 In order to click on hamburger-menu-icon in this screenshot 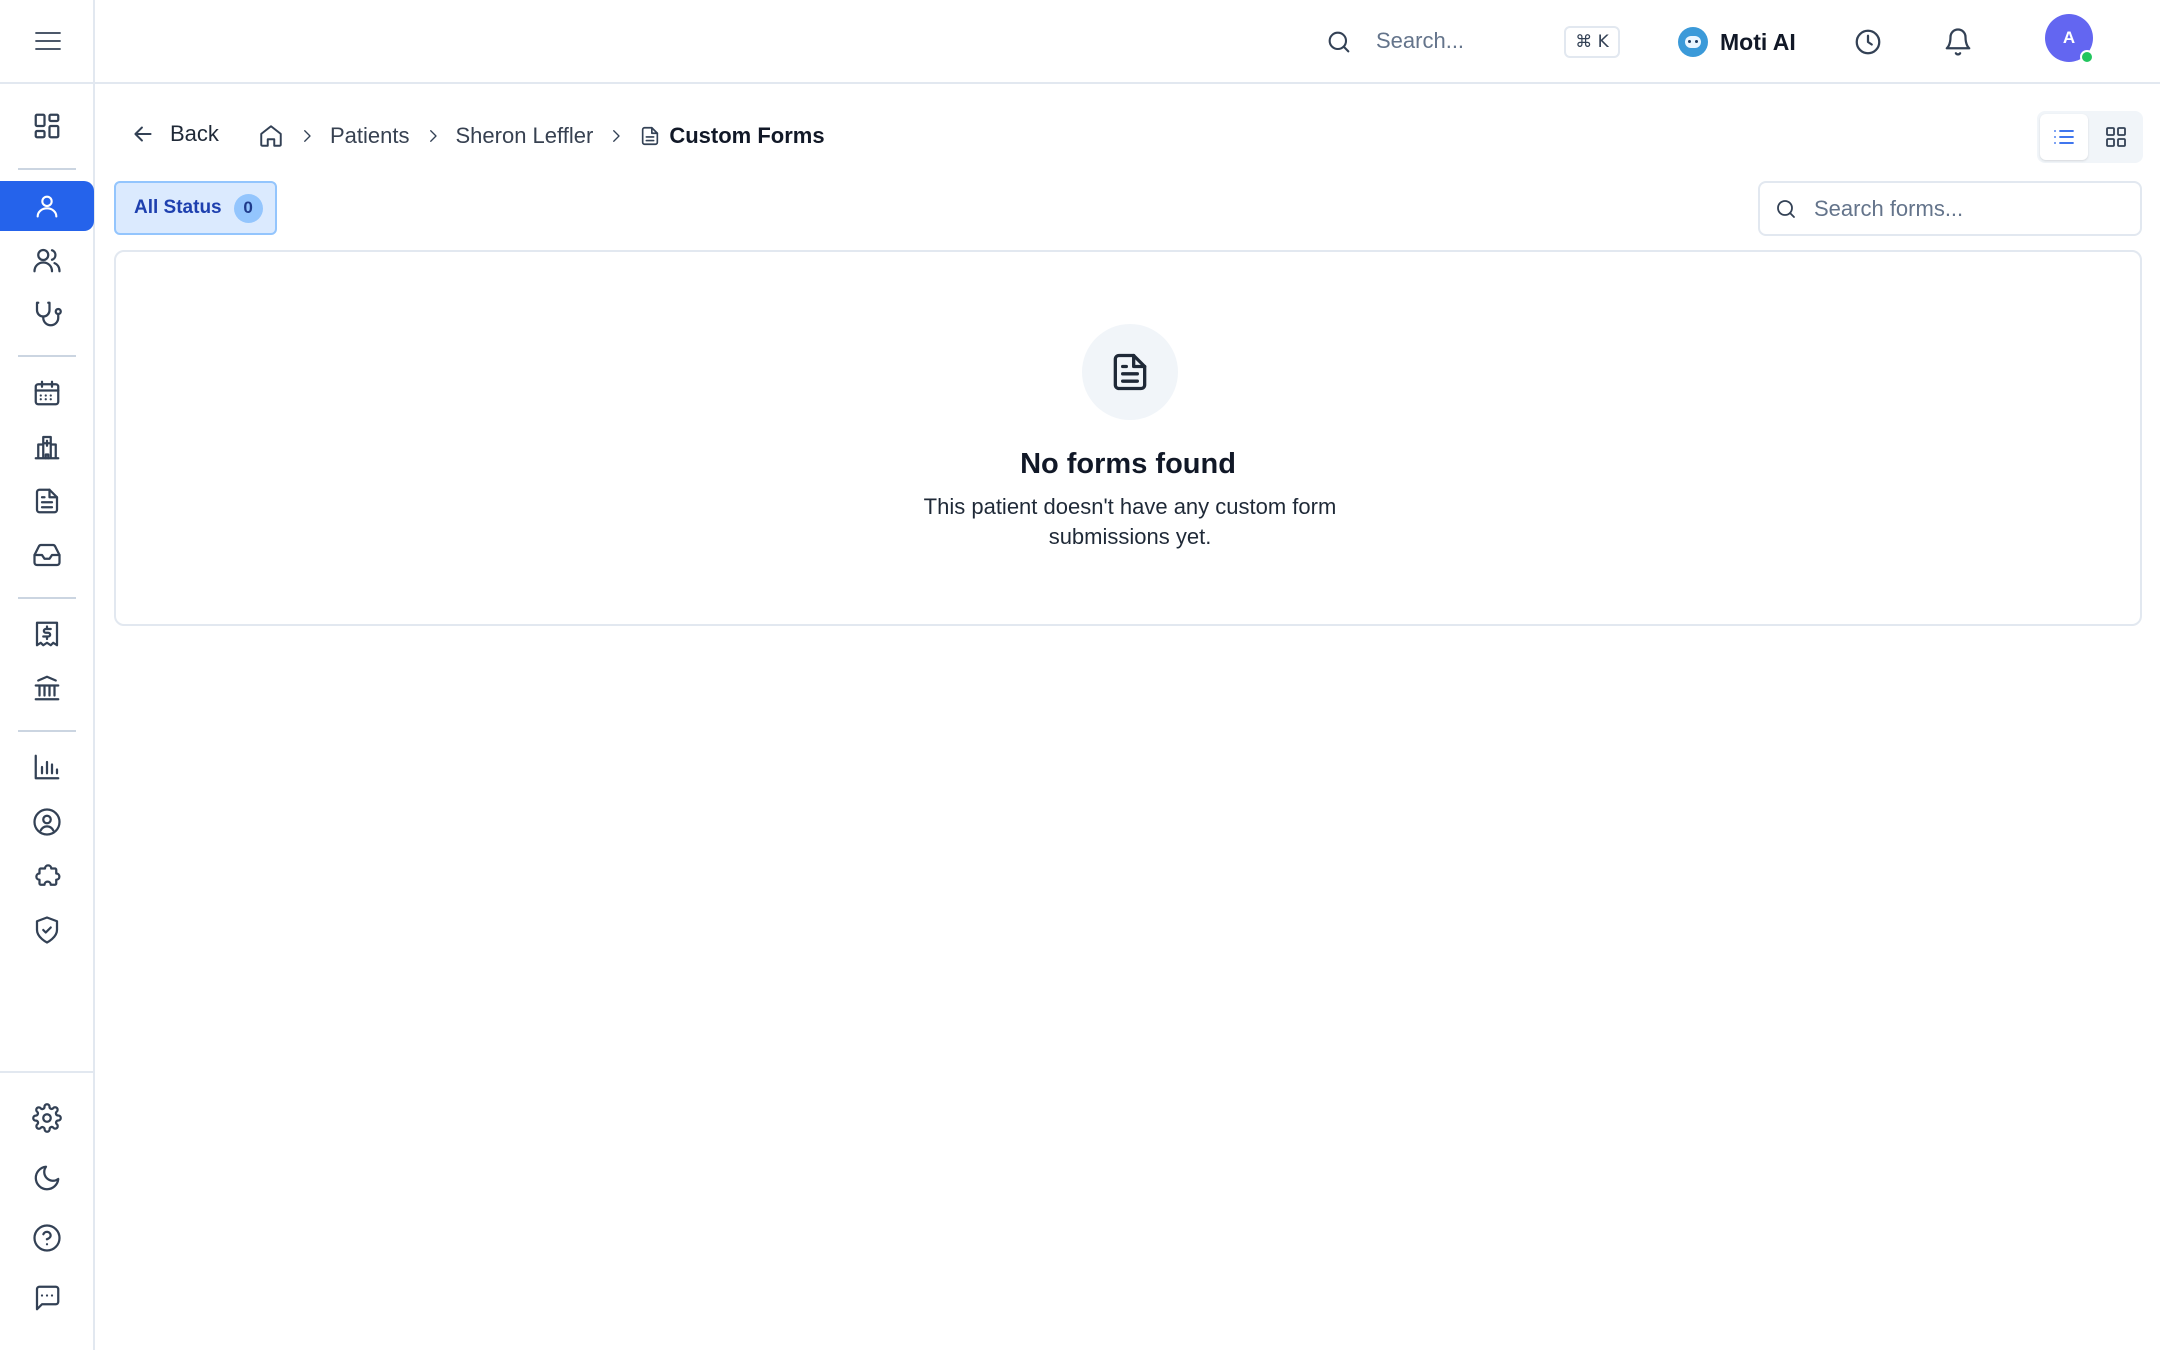, I will do `click(47, 41)`.